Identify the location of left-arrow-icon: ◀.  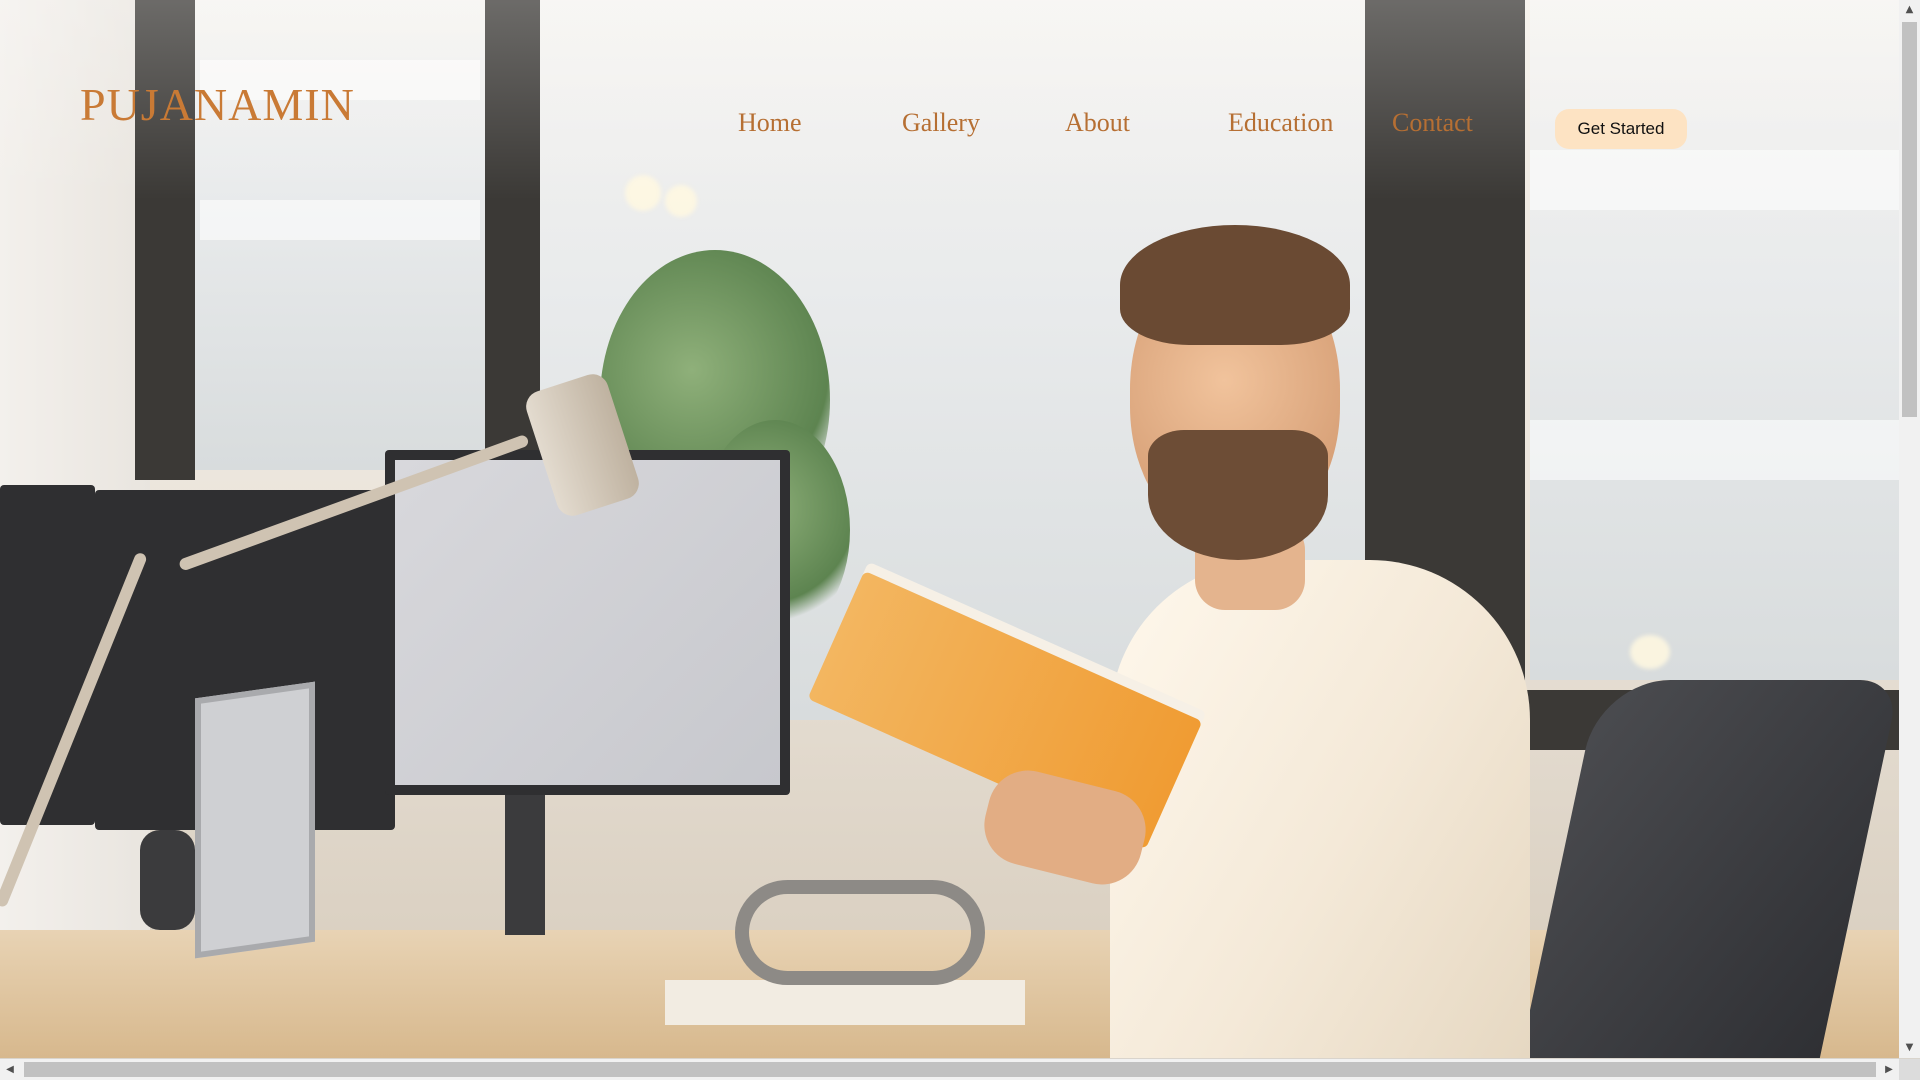
(10, 1069).